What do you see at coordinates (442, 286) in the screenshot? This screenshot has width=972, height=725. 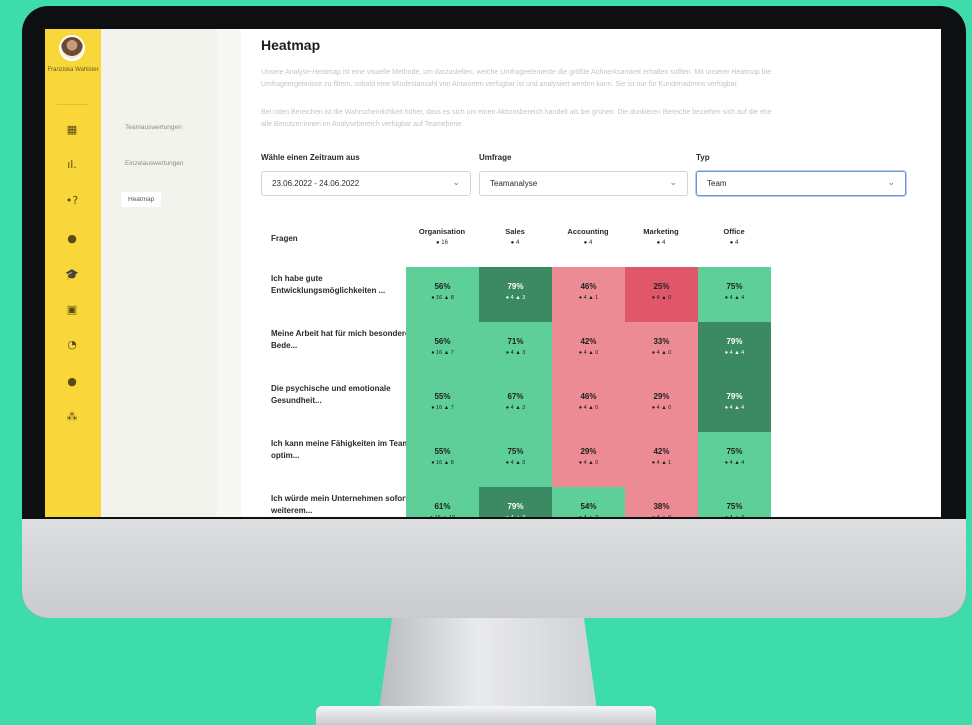 I see `cell-percentage: 56%` at bounding box center [442, 286].